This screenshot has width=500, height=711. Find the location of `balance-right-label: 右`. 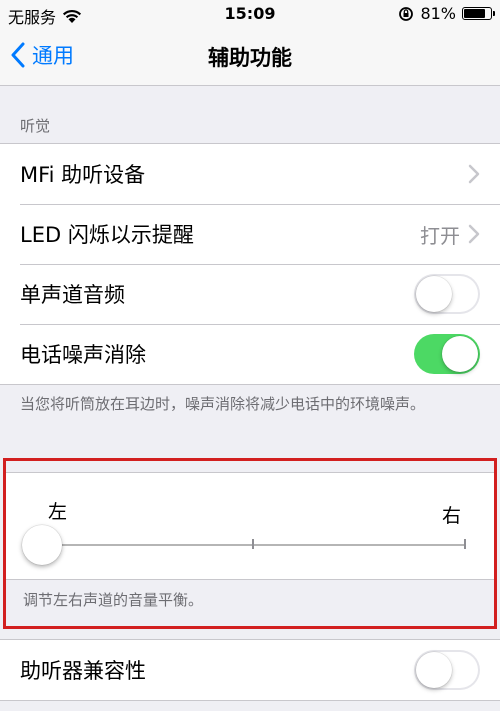

balance-right-label: 右 is located at coordinates (451, 516).